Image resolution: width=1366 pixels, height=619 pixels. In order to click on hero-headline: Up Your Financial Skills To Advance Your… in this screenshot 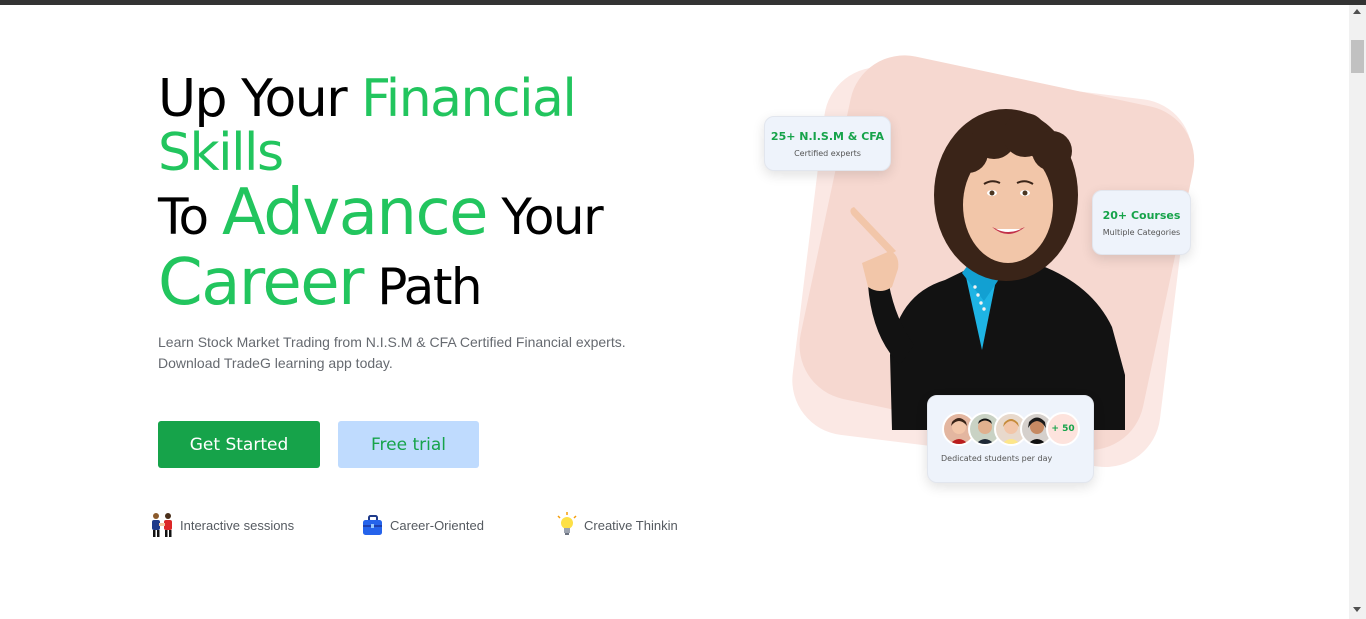, I will do `click(381, 194)`.